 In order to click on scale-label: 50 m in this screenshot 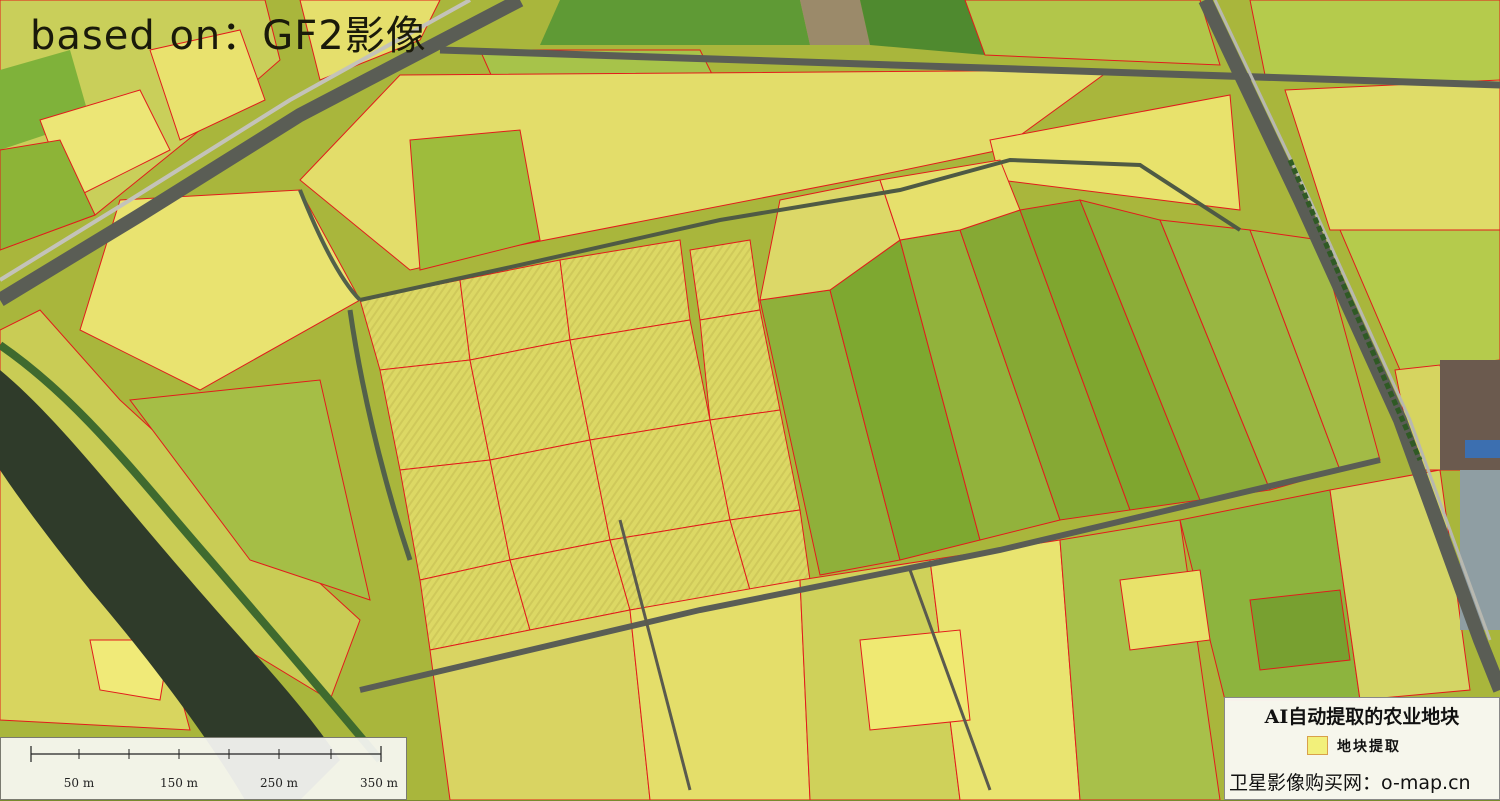, I will do `click(79, 783)`.